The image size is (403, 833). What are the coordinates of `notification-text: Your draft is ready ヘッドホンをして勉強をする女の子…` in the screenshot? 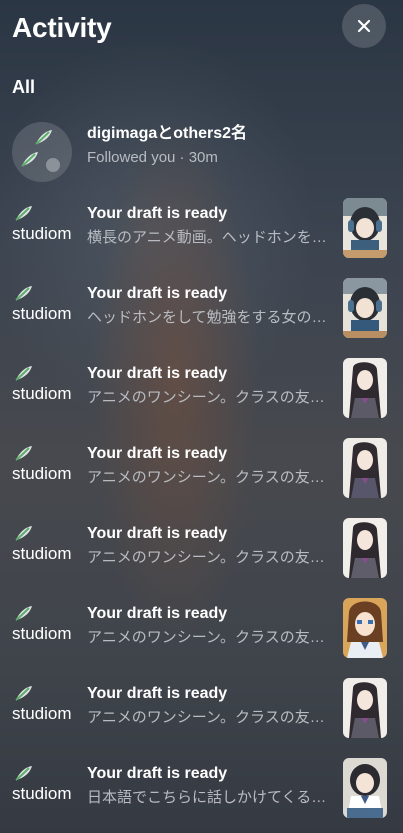 It's located at (207, 306).